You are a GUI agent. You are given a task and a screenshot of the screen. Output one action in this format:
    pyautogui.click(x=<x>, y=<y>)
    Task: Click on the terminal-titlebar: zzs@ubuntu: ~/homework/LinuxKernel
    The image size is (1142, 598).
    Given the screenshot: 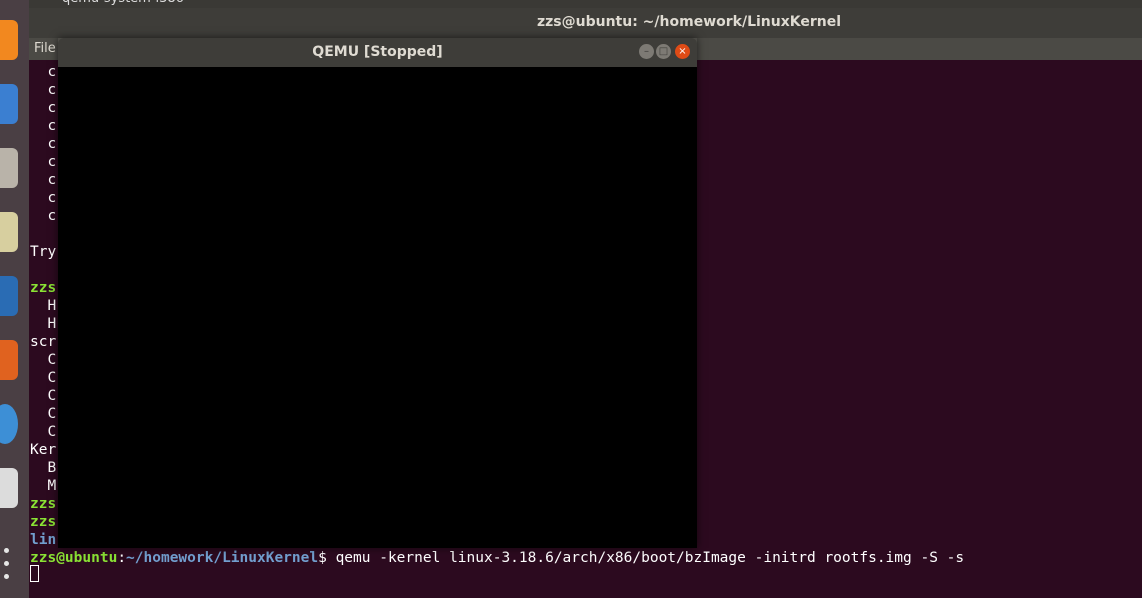 What is the action you would take?
    pyautogui.click(x=585, y=23)
    